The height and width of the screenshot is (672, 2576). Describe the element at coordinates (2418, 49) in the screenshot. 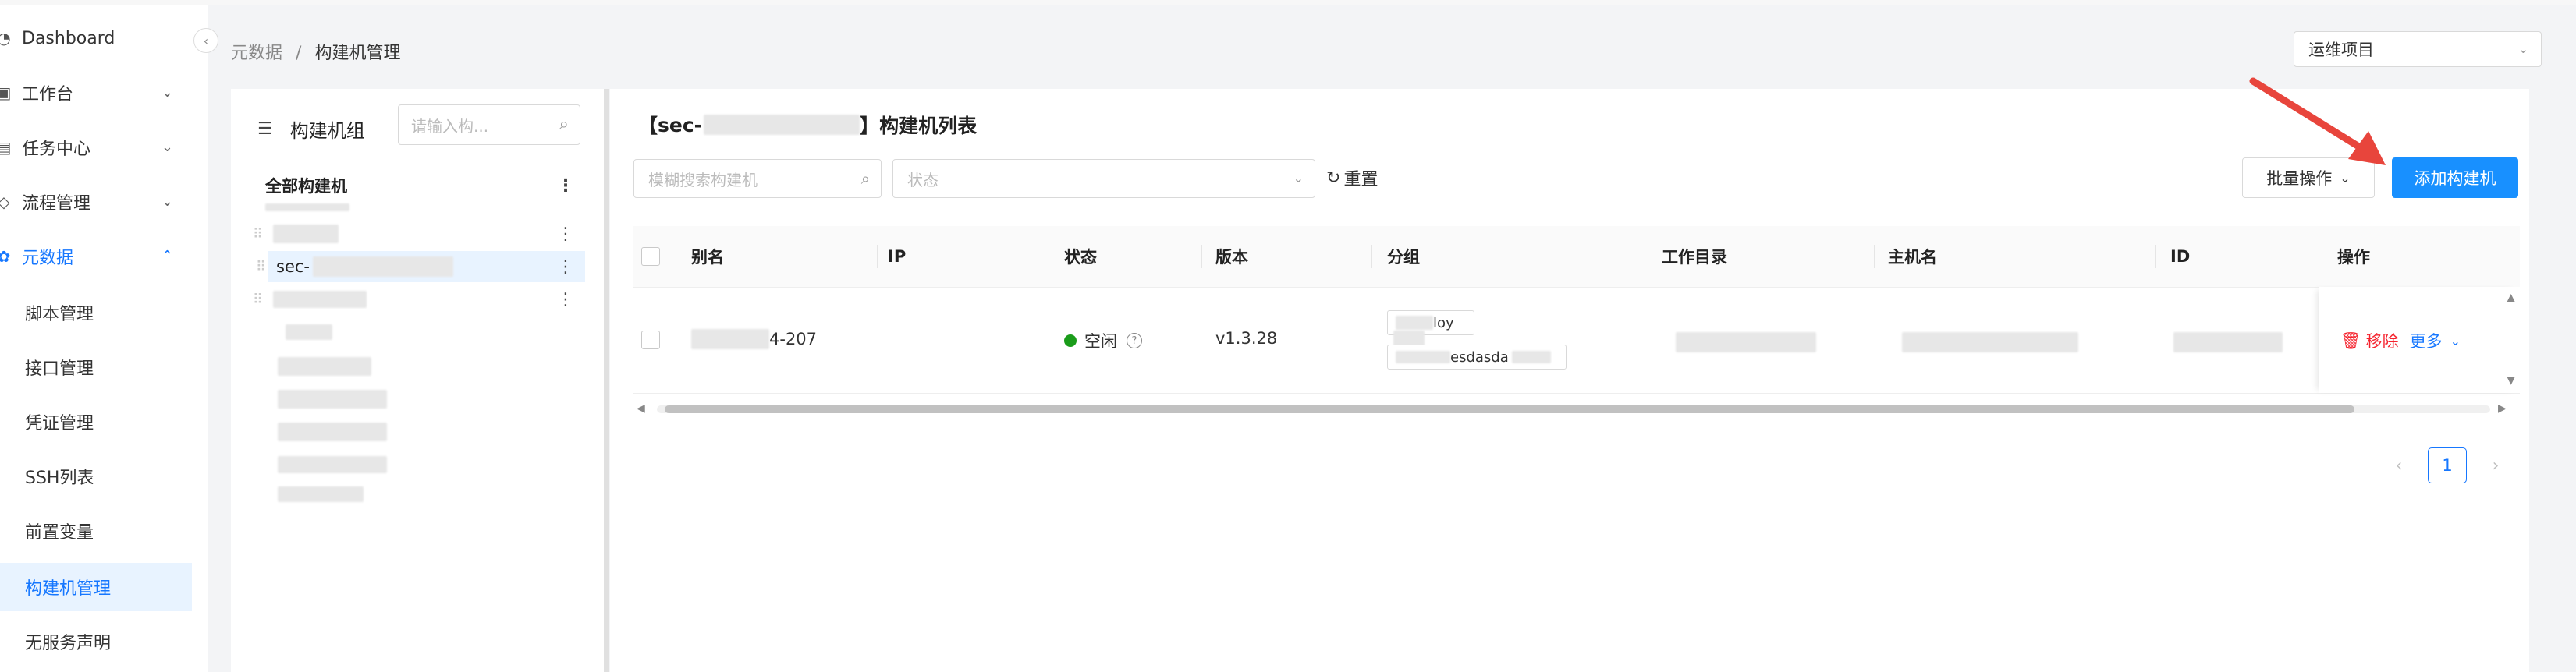

I see `project-select: 运维项目 ⌄` at that location.